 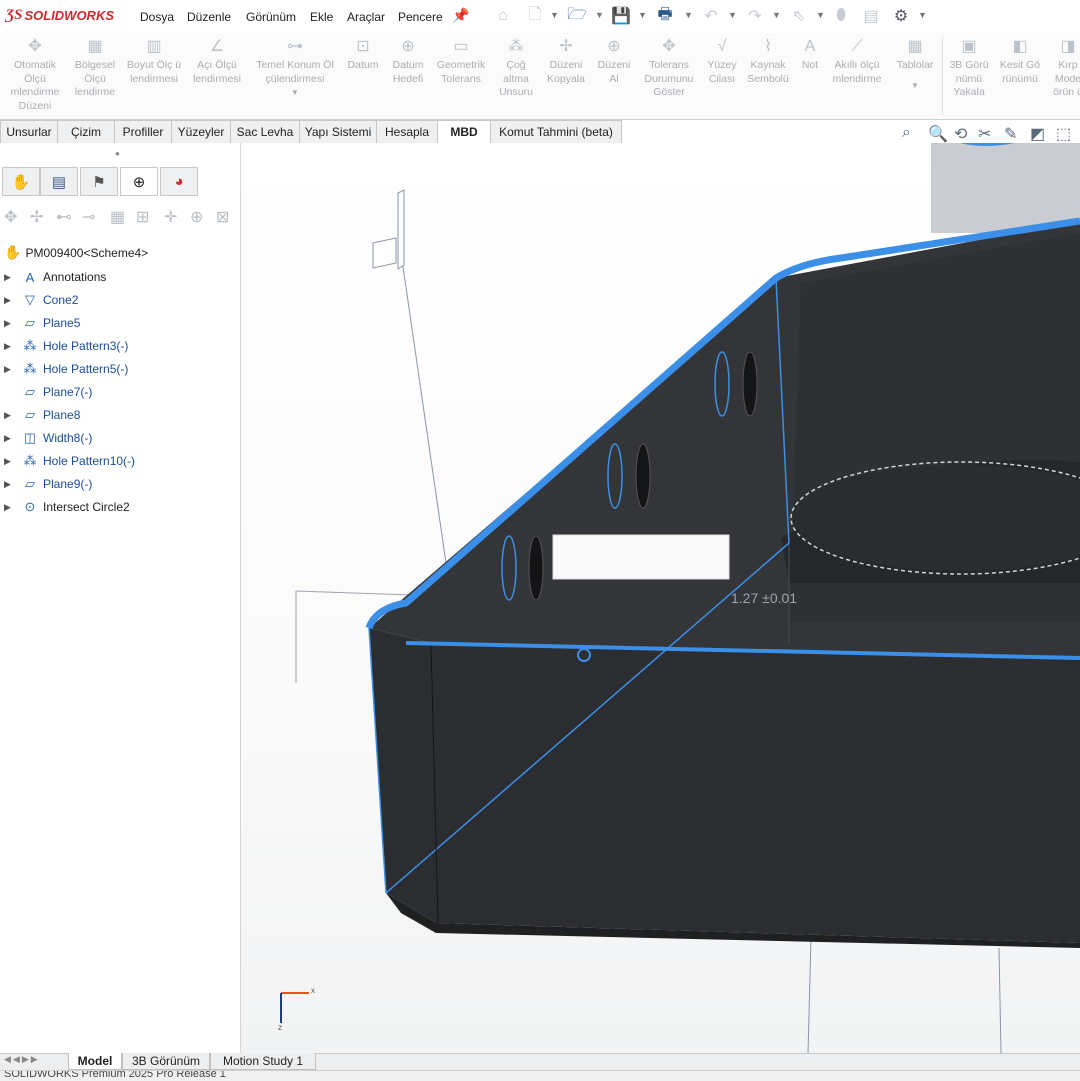 I want to click on undo-icon: ↶, so click(x=711, y=16).